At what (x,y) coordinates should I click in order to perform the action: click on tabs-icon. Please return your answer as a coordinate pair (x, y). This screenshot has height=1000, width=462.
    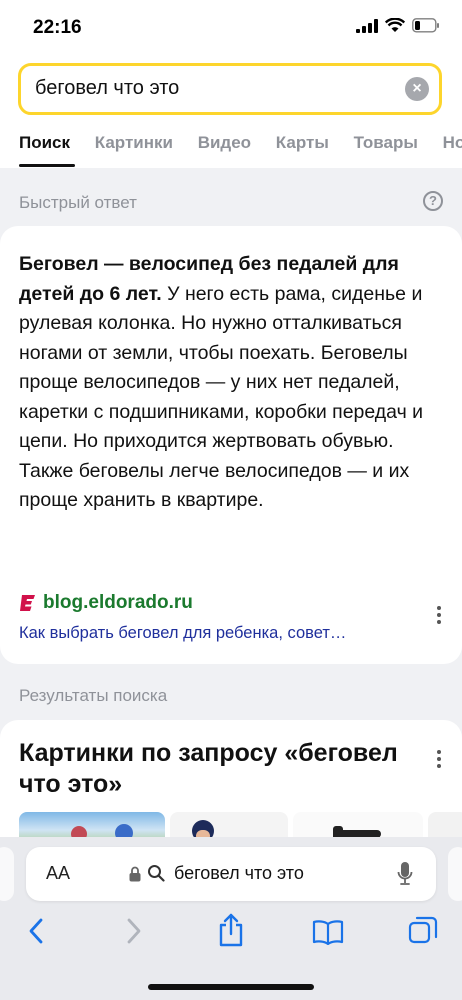
    Looking at the image, I should click on (423, 930).